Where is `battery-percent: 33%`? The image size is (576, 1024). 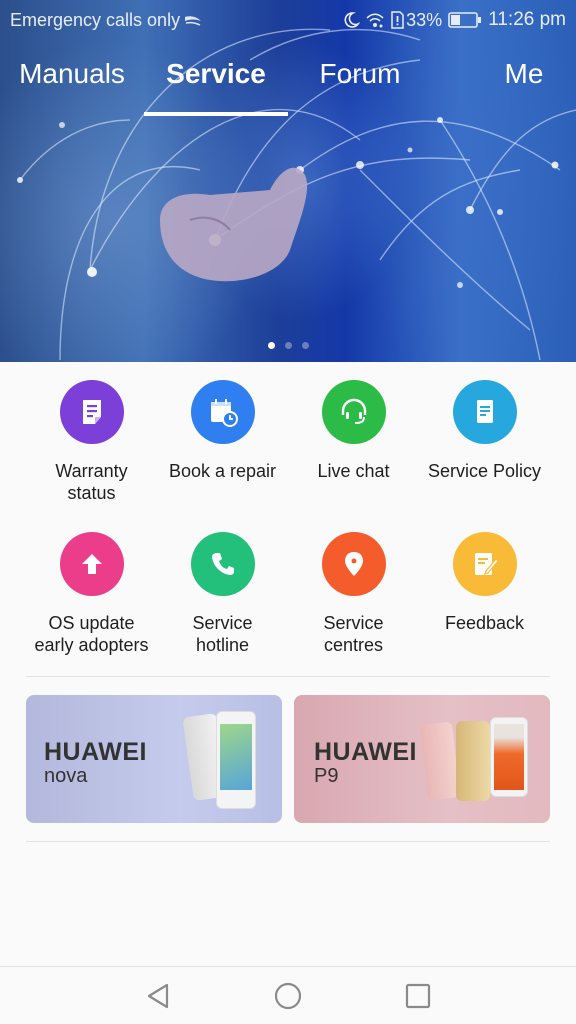 battery-percent: 33% is located at coordinates (424, 19).